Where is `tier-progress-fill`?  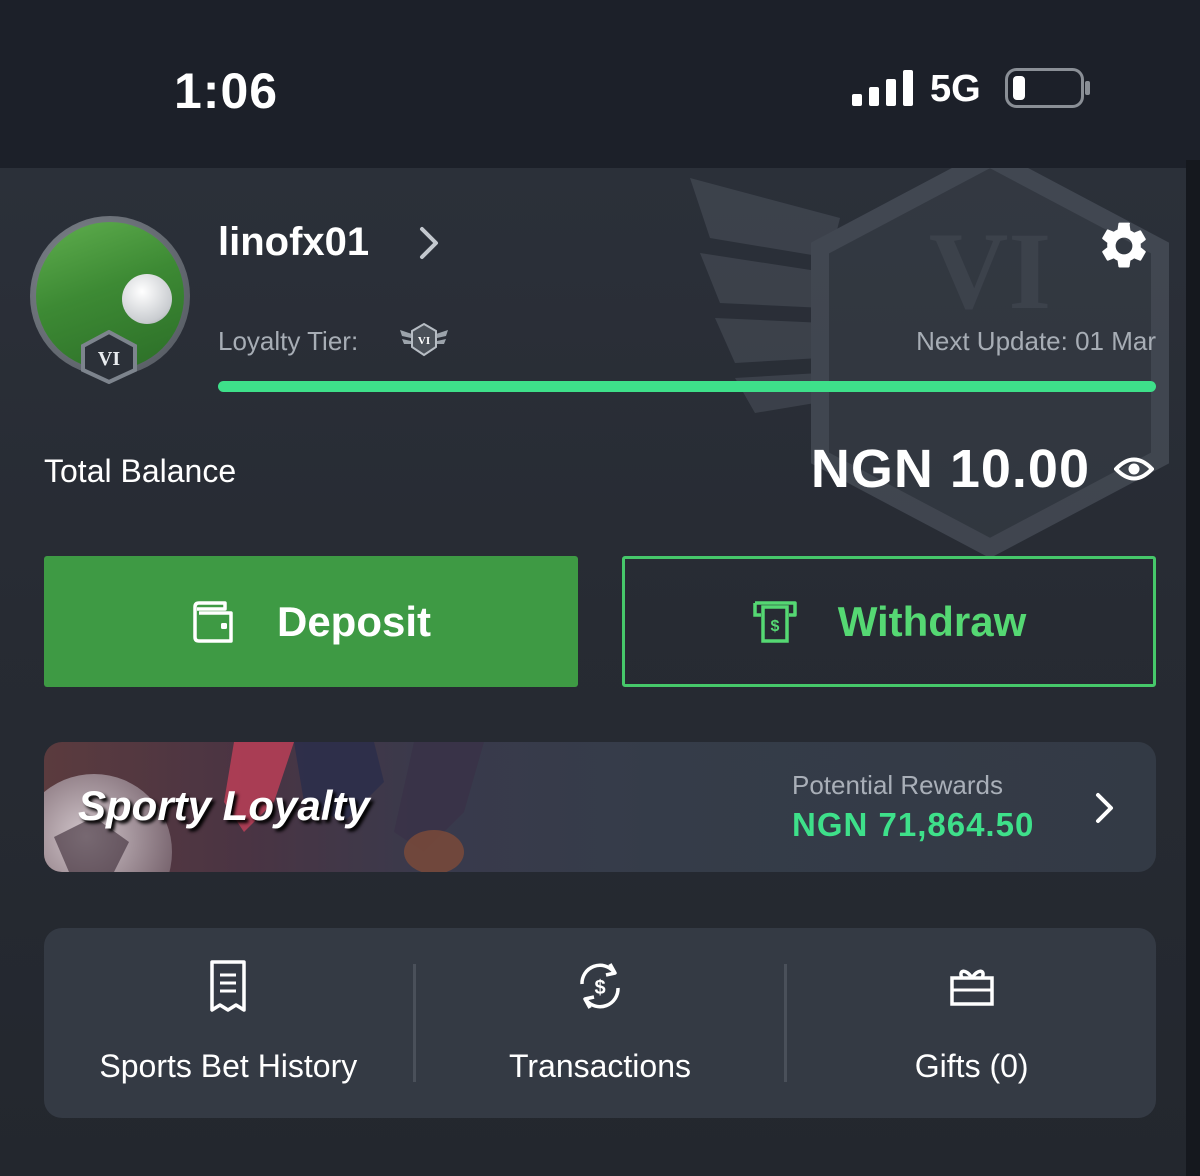 tier-progress-fill is located at coordinates (687, 386).